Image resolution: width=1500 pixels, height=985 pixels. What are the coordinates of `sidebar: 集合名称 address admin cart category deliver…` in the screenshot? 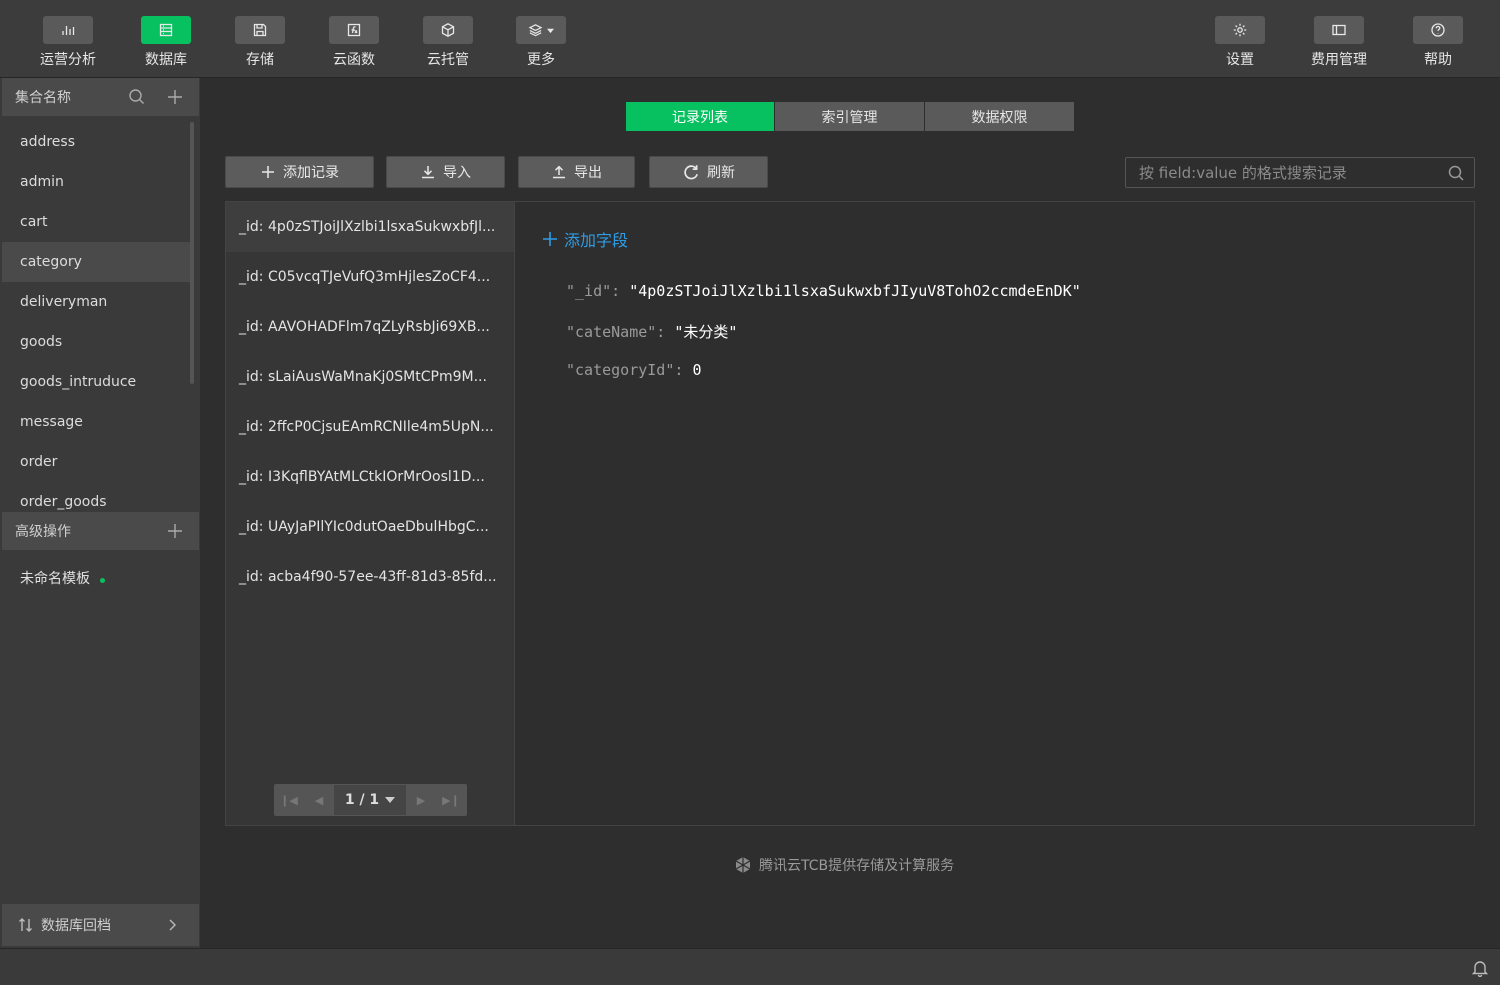 It's located at (100, 513).